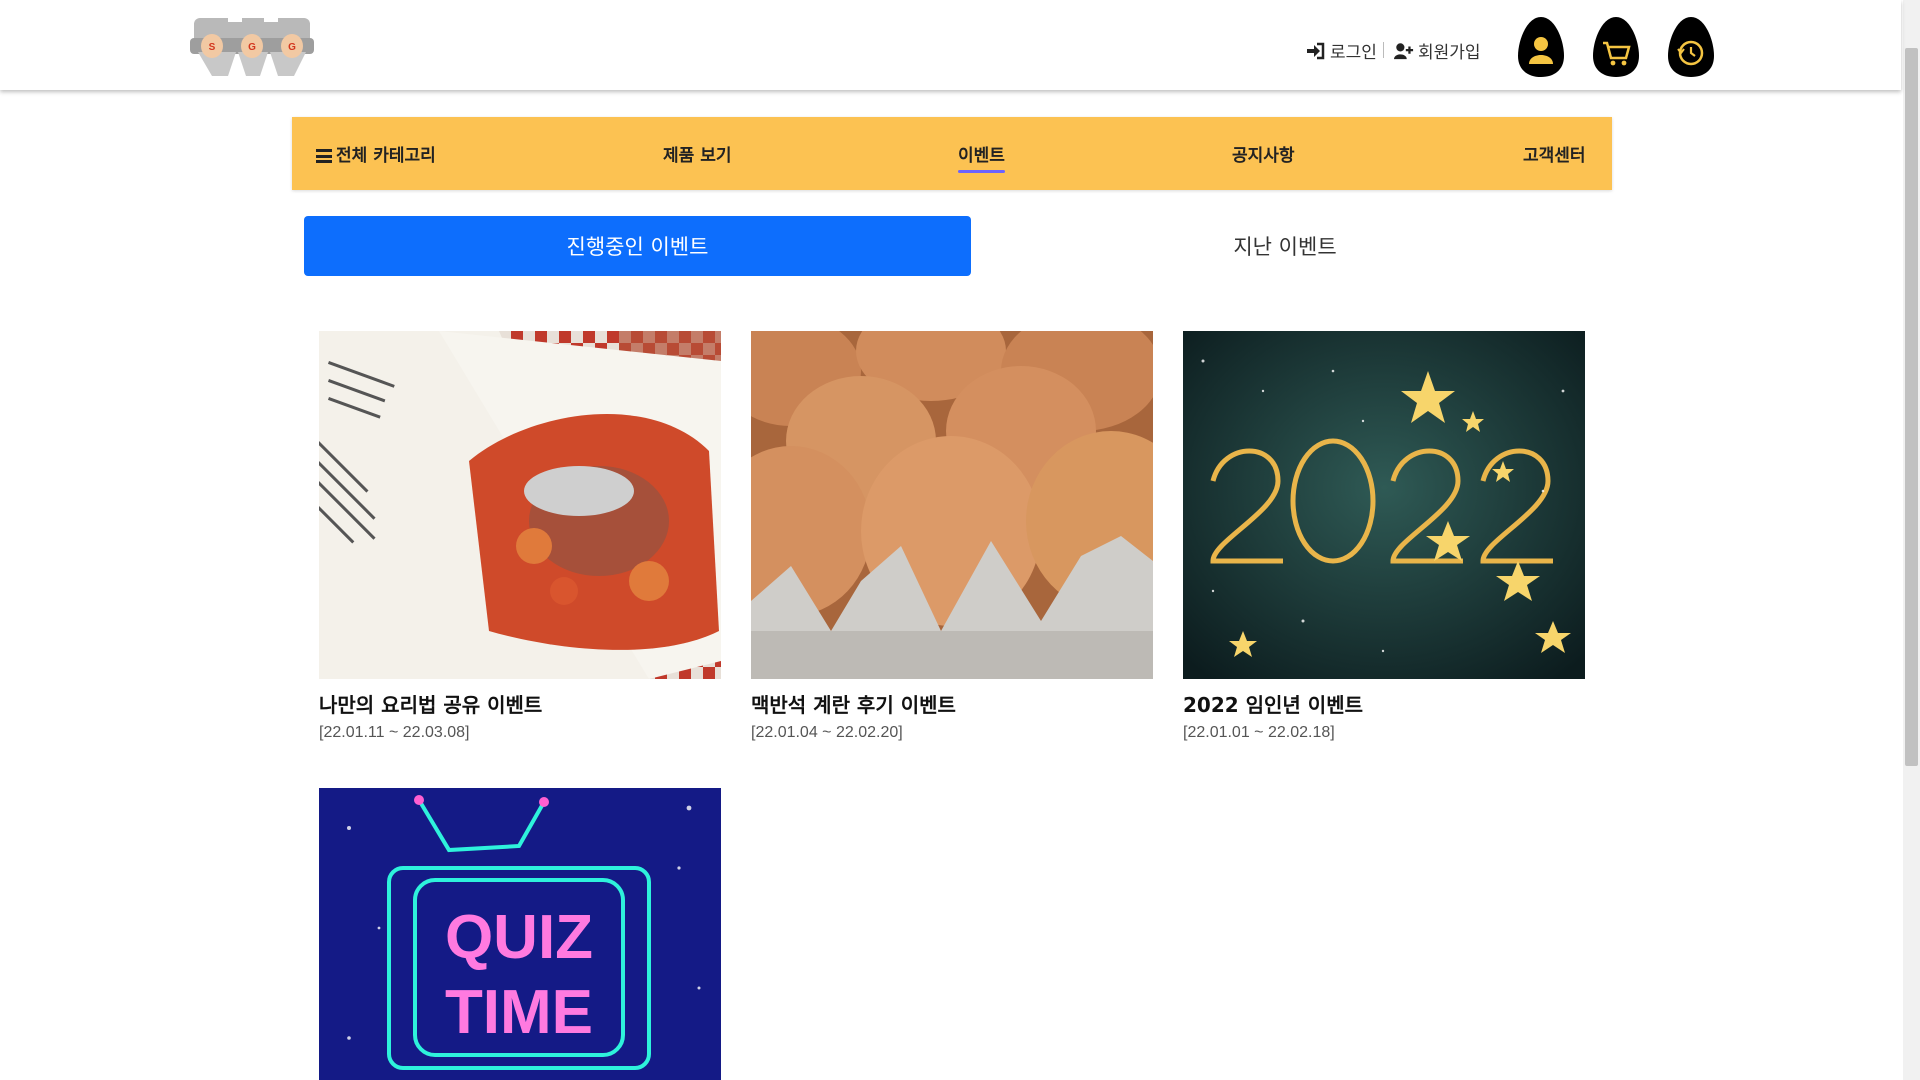 This screenshot has width=1920, height=1080. Describe the element at coordinates (1691, 47) in the screenshot. I see `recent-egg-icon` at that location.